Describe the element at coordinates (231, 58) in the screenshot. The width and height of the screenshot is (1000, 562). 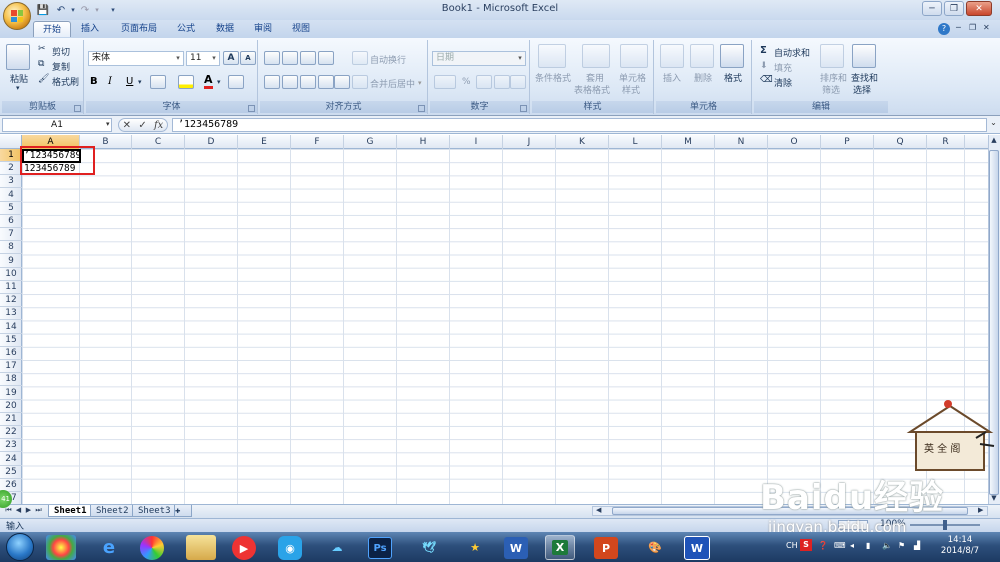
I see `grow-font-button: A` at that location.